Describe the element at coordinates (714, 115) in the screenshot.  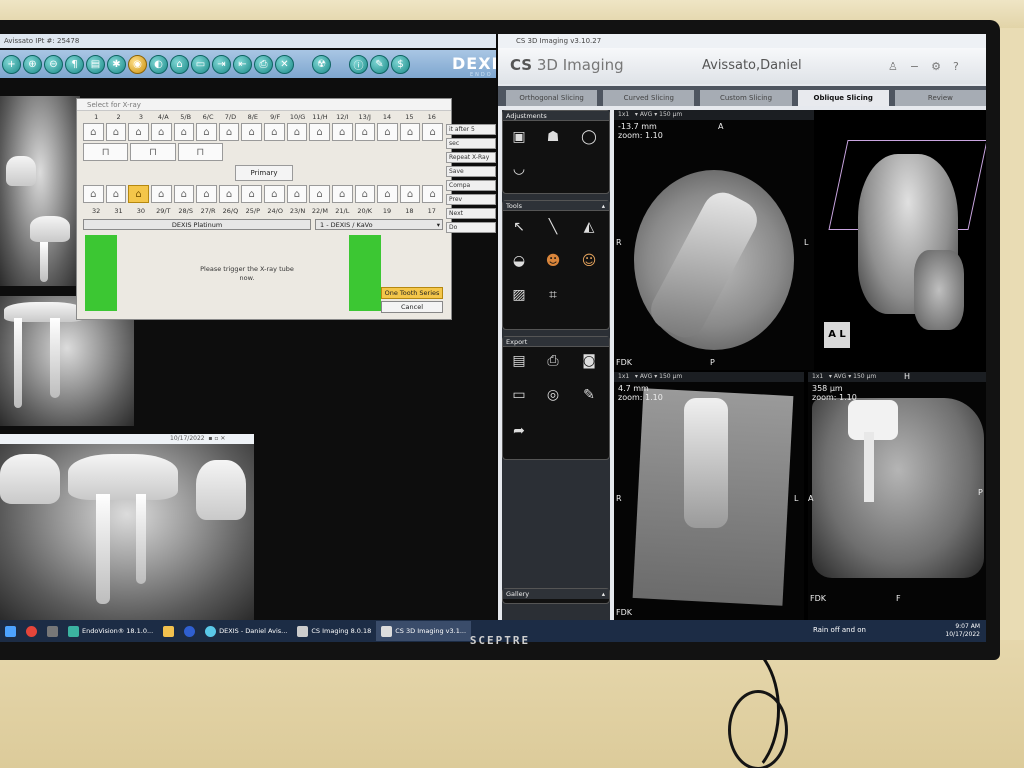
I see `view1-toolbar: 1x1 ▾ AVG ▾ 150 µm` at that location.